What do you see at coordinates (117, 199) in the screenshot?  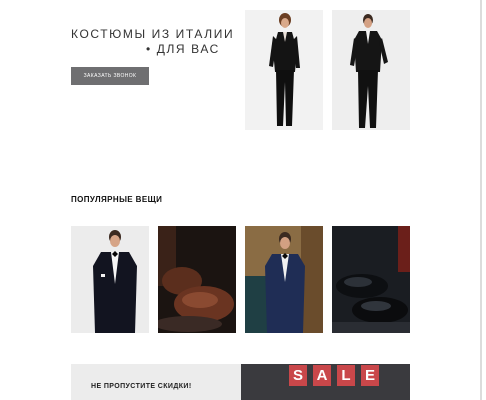 I see `popular-section-title: ПОПУЛЯРНЫЕ ВЕЩИ` at bounding box center [117, 199].